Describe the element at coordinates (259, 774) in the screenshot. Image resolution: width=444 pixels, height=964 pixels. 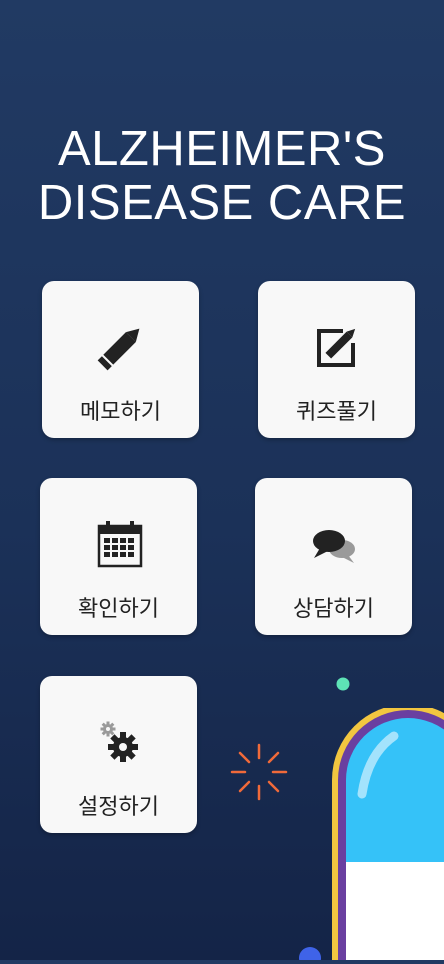
I see `sparkle-decoration` at that location.